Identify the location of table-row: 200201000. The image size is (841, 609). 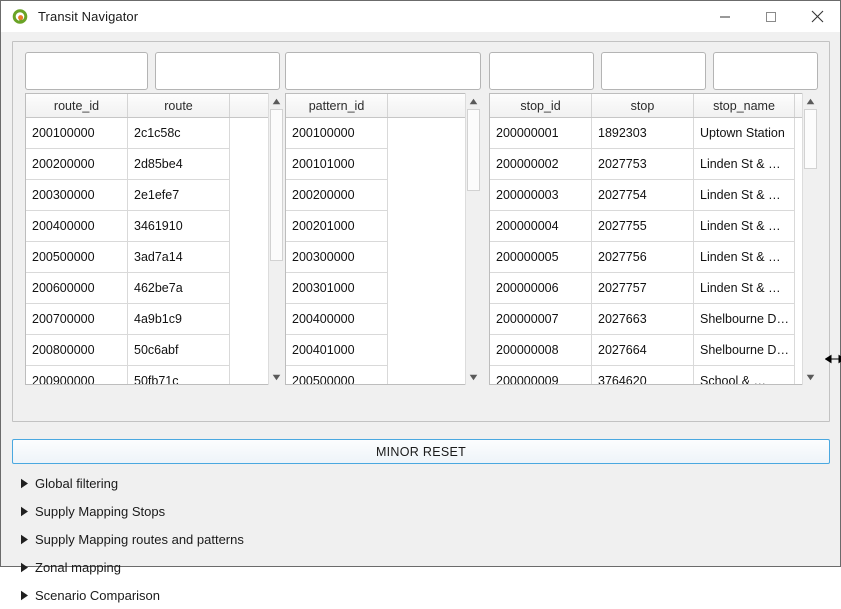
(383, 226).